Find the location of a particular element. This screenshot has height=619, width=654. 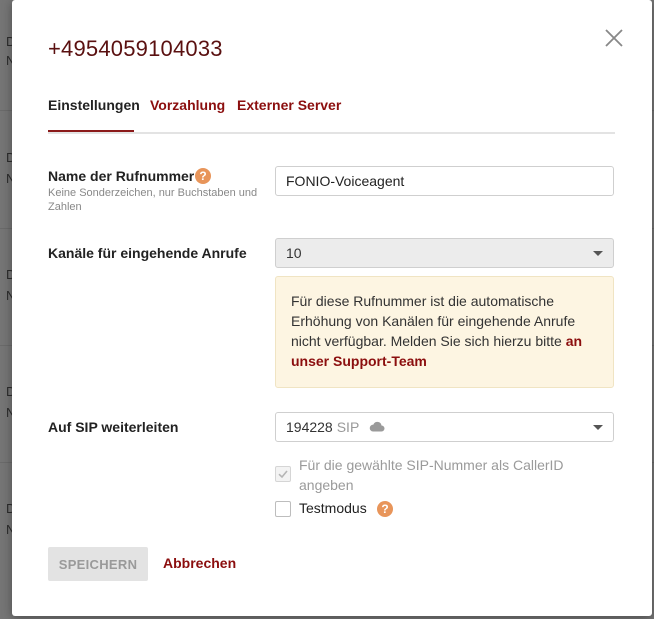

tab-externer-server: Externer Server is located at coordinates (289, 105).